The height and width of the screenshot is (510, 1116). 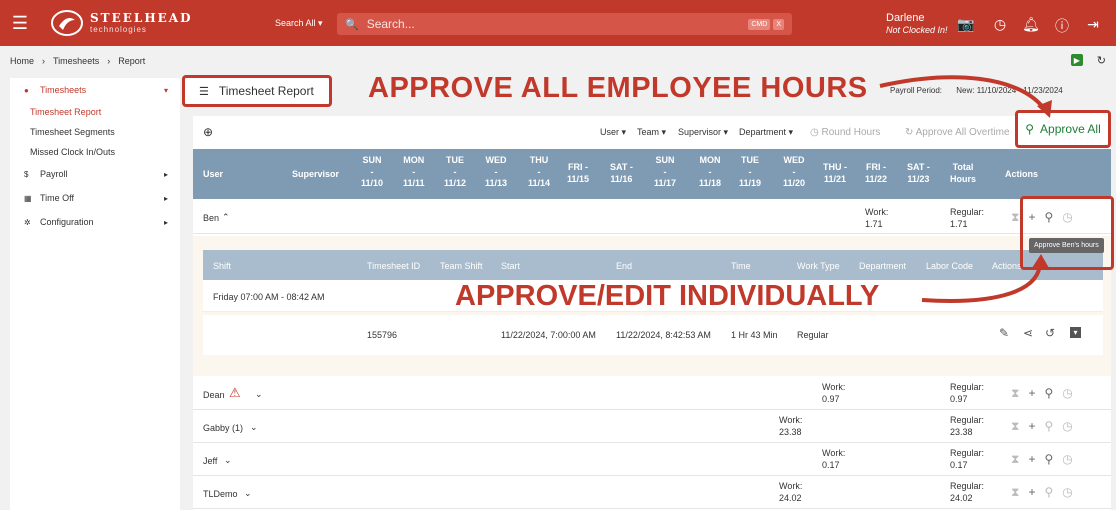 What do you see at coordinates (539, 172) in the screenshot?
I see `col-day: THU -11/14` at bounding box center [539, 172].